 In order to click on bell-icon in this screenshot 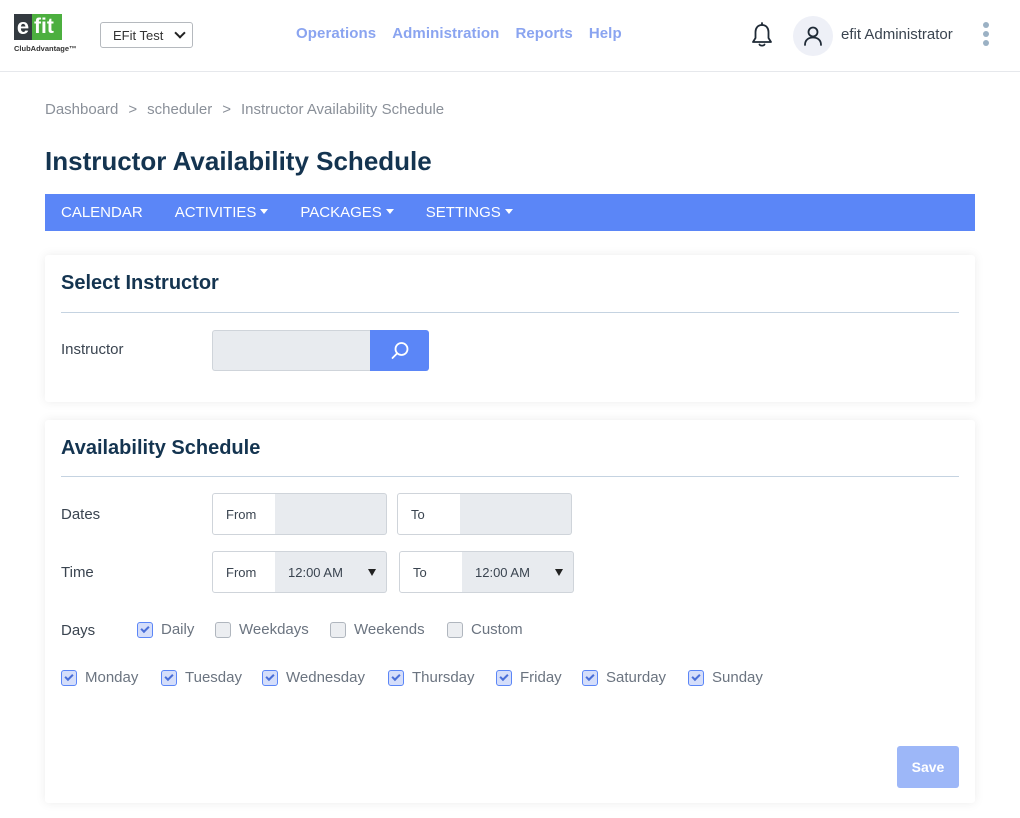, I will do `click(762, 35)`.